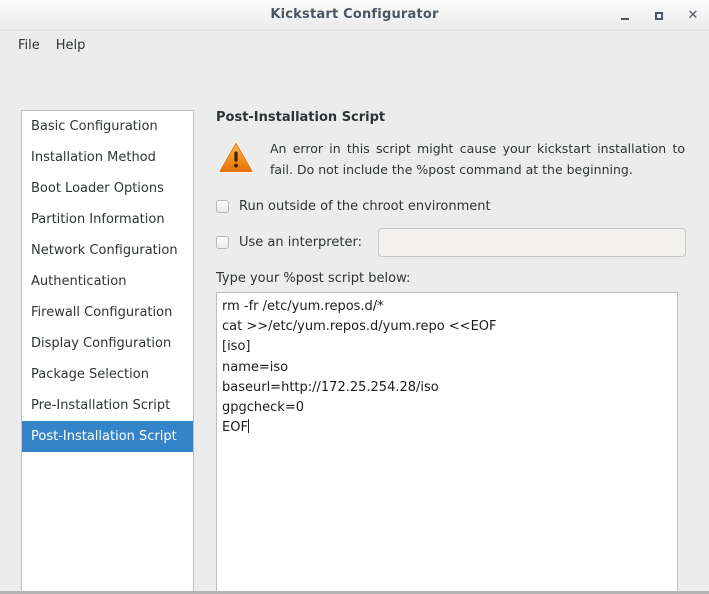  What do you see at coordinates (531, 242) in the screenshot?
I see `interpreter-input` at bounding box center [531, 242].